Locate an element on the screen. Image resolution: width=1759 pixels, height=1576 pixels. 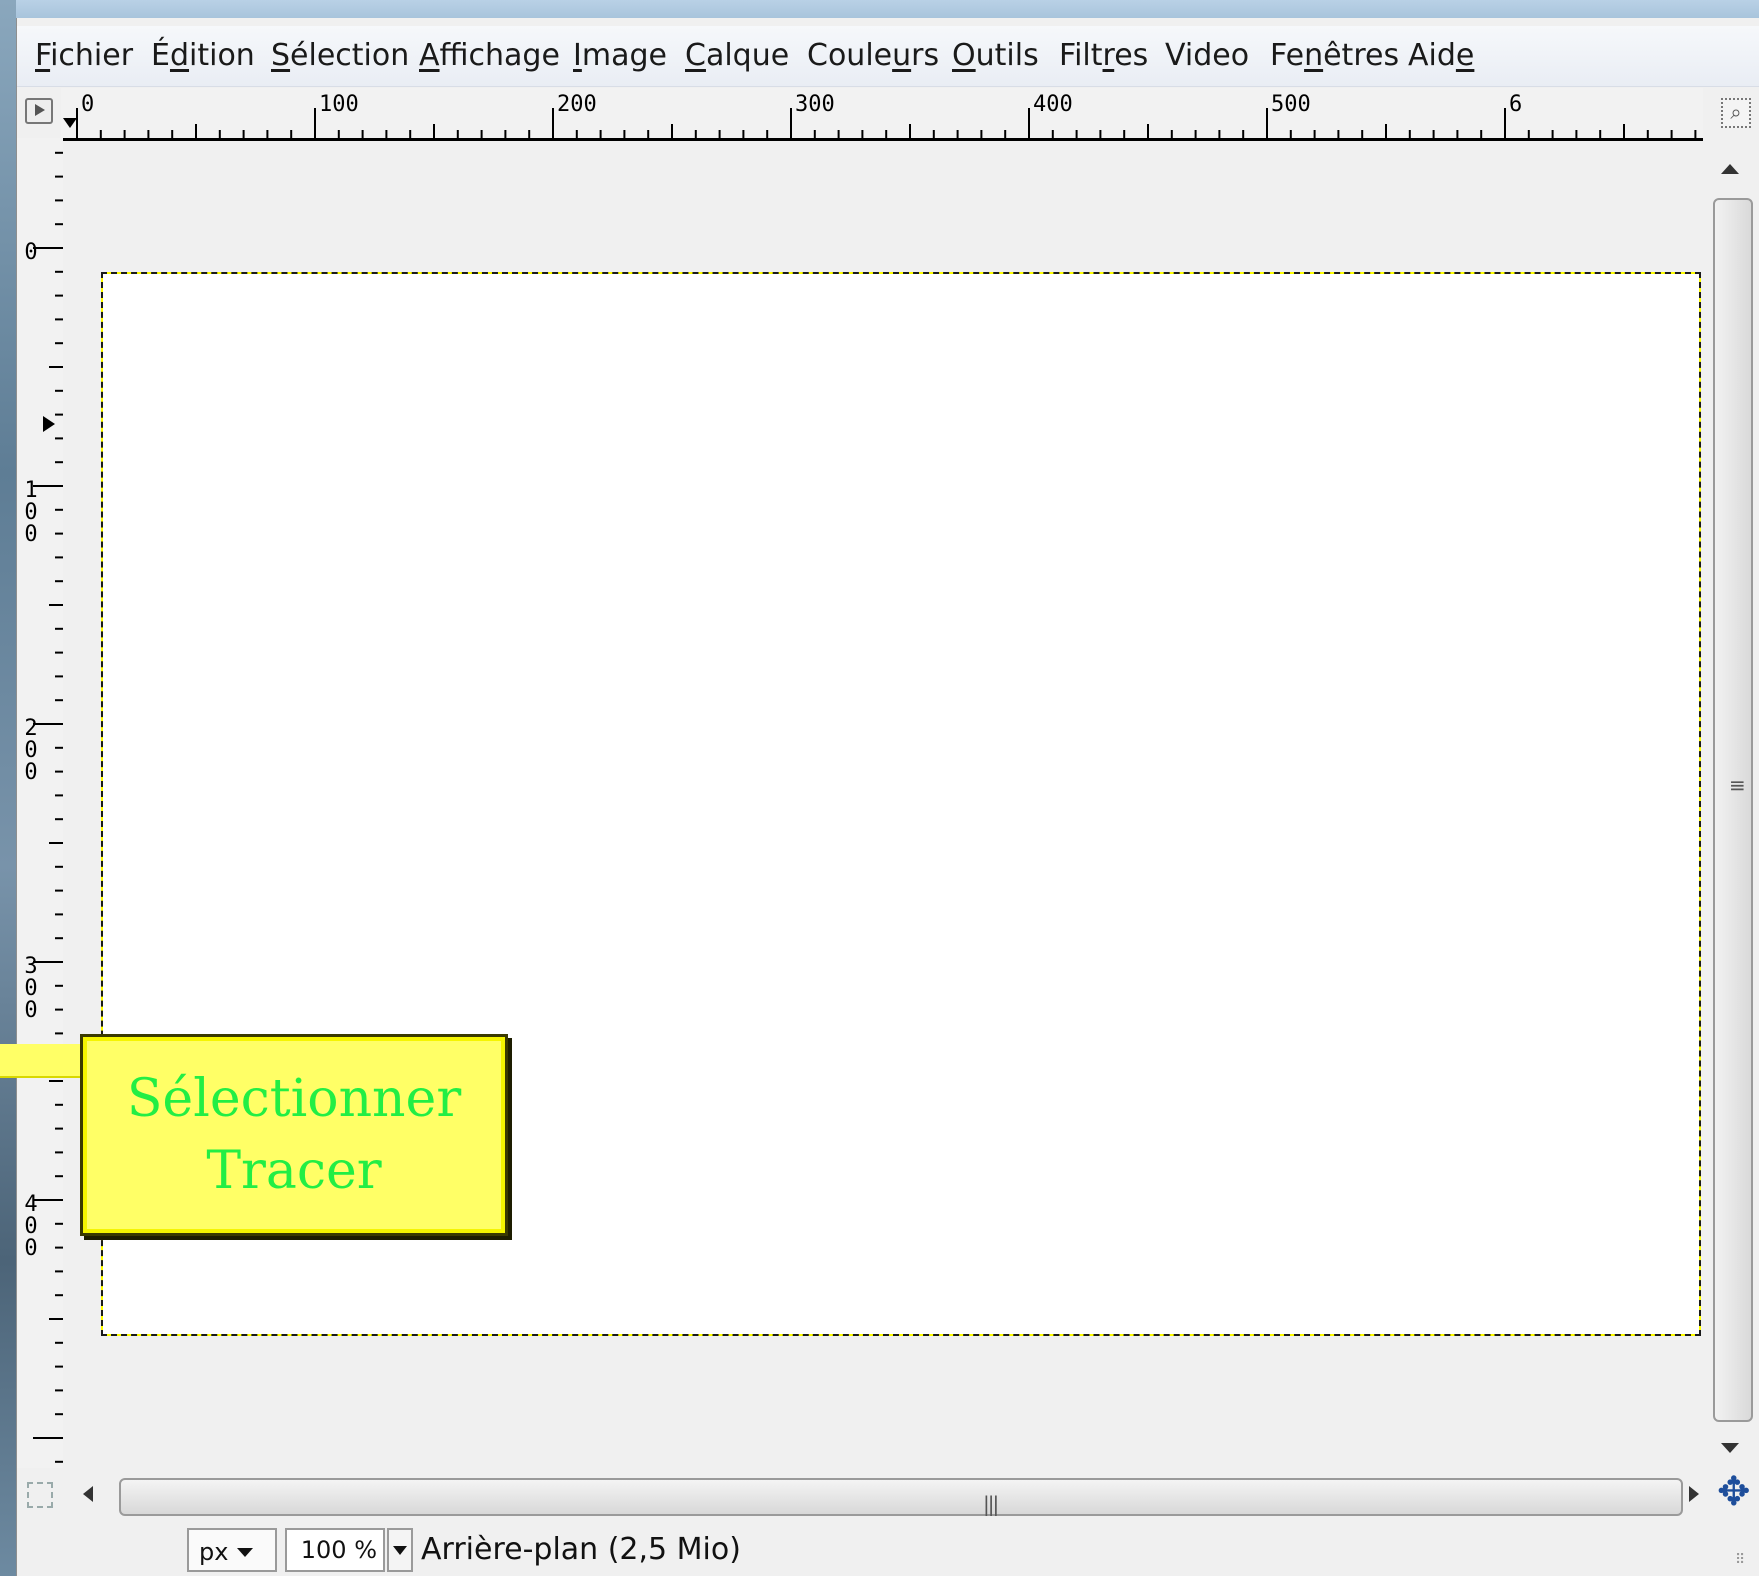
horizontal-ruler: 0 100 200 300 400 500 6 is located at coordinates (882, 114).